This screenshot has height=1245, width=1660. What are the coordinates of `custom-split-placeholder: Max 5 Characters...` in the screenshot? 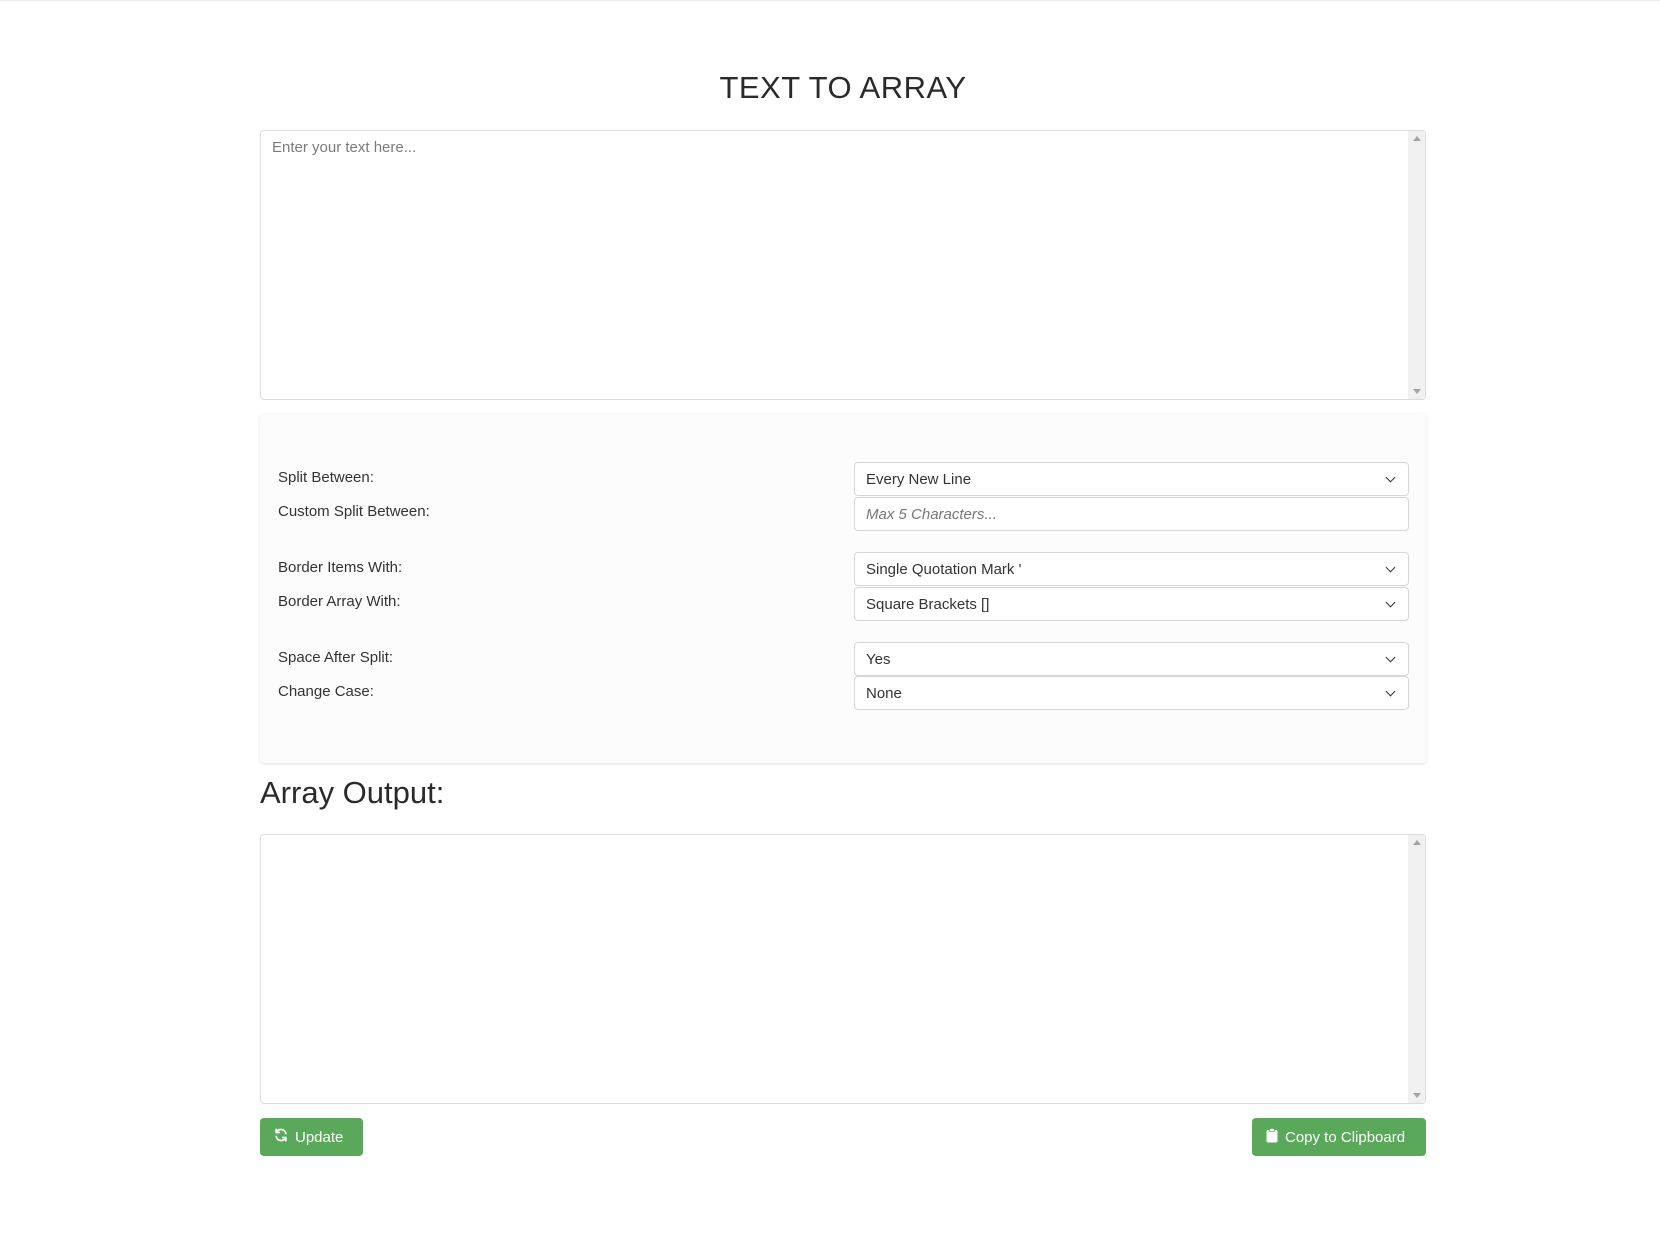 It's located at (931, 514).